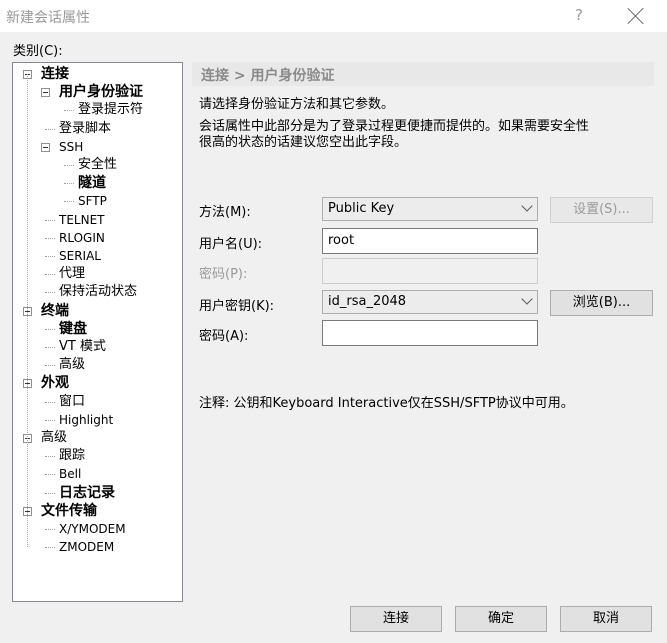 The height and width of the screenshot is (643, 667). I want to click on method-value: Public Key, so click(361, 208).